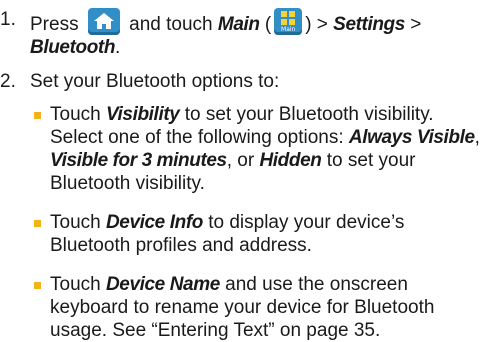  Describe the element at coordinates (118, 47) in the screenshot. I see `period: .` at that location.